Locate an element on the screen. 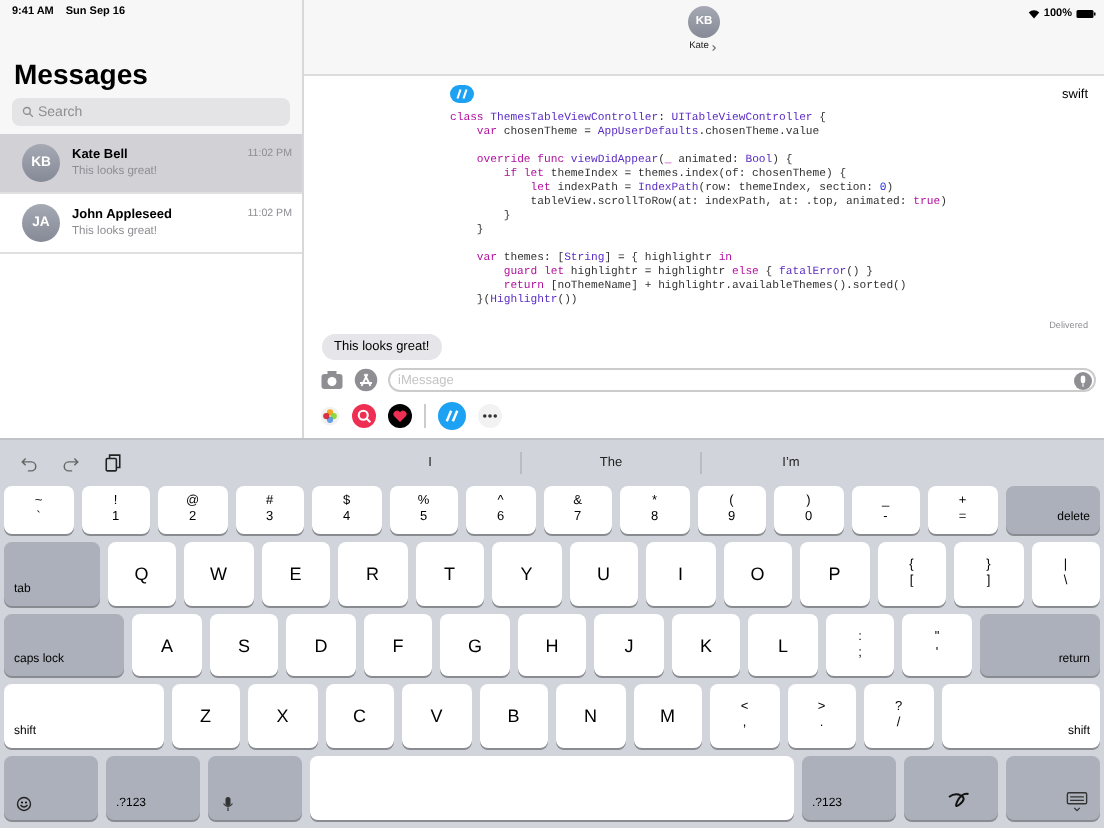 The width and height of the screenshot is (1104, 828). key: R is located at coordinates (372, 574).